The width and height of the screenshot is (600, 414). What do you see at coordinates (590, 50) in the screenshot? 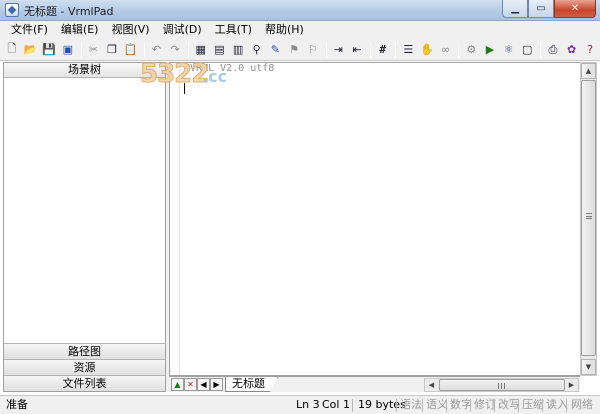
I see `help-icon: ?` at bounding box center [590, 50].